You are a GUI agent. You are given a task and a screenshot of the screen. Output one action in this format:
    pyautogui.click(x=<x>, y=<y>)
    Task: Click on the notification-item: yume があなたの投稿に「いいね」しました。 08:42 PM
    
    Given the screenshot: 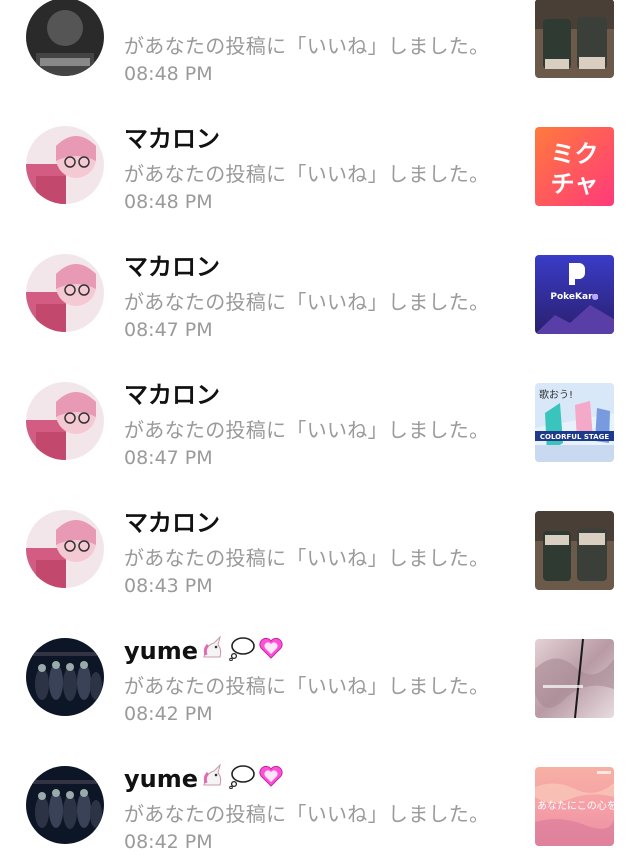 What is the action you would take?
    pyautogui.click(x=320, y=662)
    